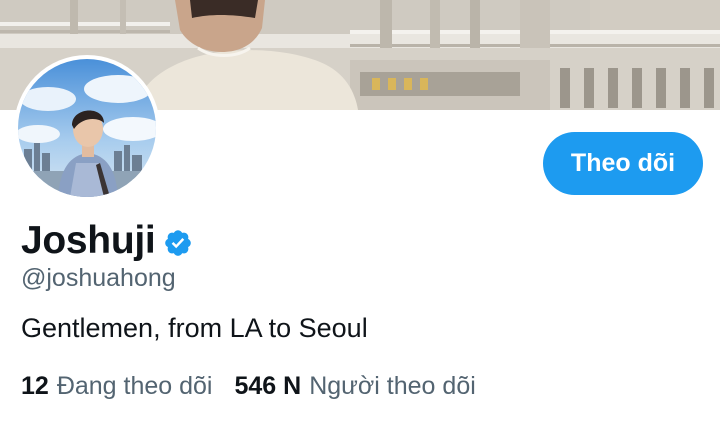 The image size is (720, 429). I want to click on verified-badge-icon, so click(178, 243).